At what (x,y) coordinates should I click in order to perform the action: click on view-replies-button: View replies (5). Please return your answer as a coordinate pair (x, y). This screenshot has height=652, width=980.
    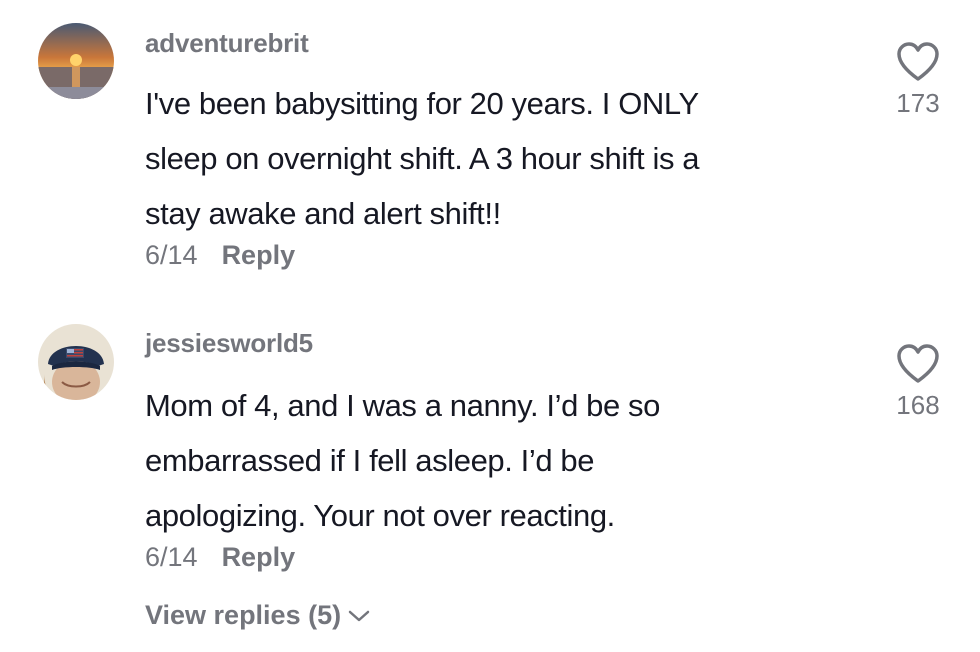
    Looking at the image, I should click on (258, 615).